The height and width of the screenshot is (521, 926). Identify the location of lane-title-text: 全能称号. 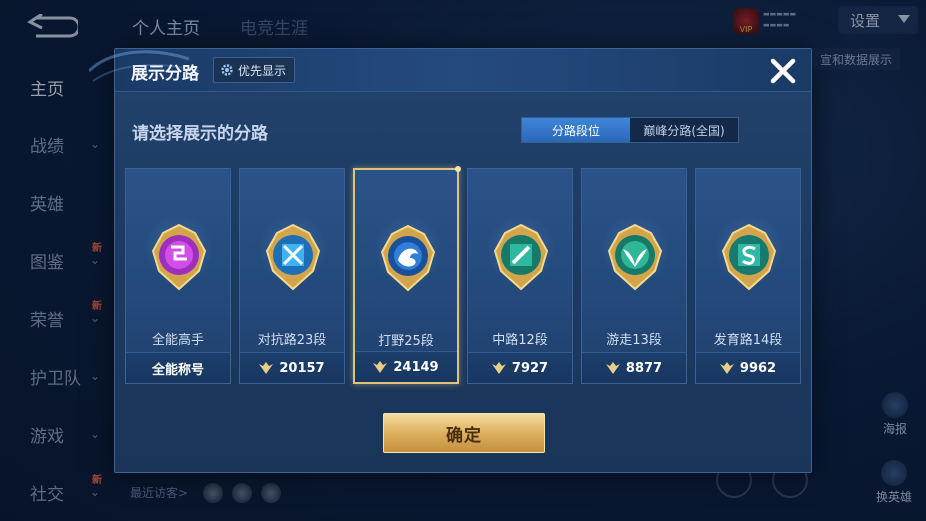
(177, 370).